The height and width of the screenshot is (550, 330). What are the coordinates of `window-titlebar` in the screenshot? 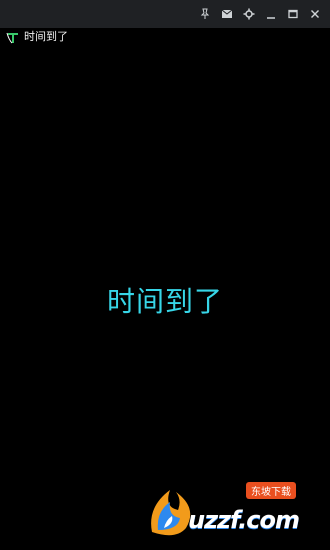 It's located at (165, 14).